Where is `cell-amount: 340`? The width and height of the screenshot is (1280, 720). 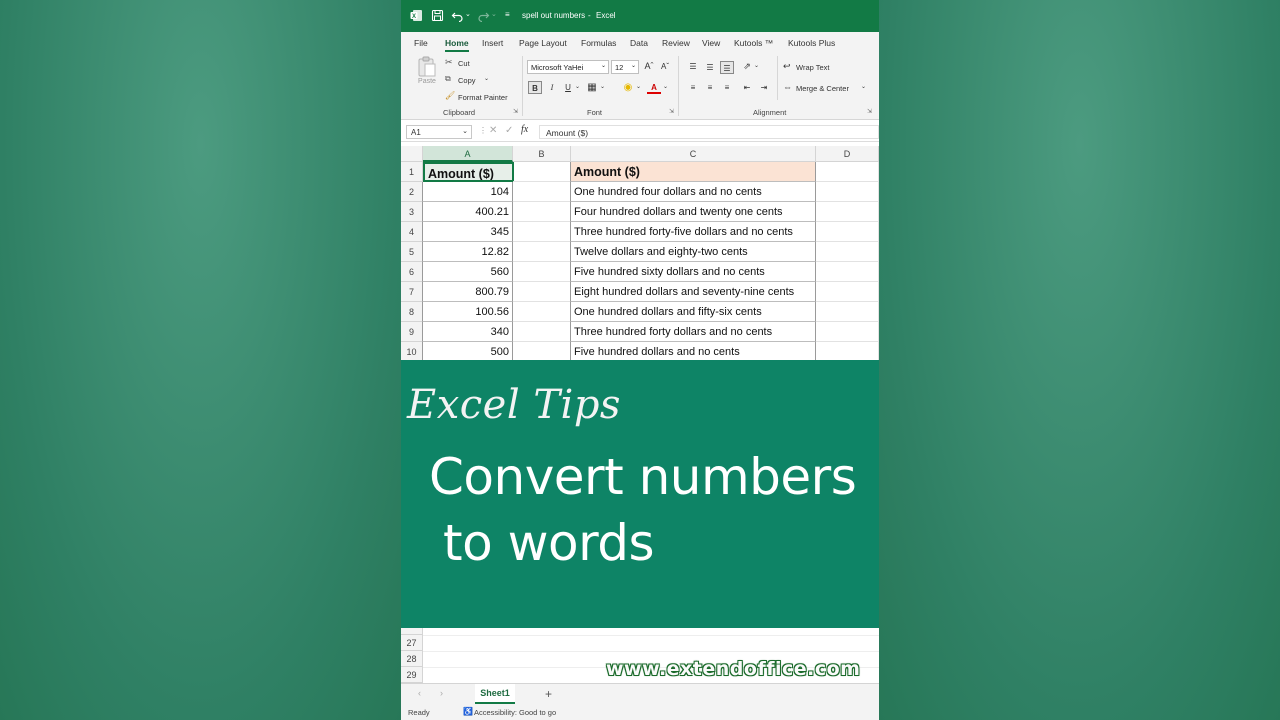 cell-amount: 340 is located at coordinates (467, 332).